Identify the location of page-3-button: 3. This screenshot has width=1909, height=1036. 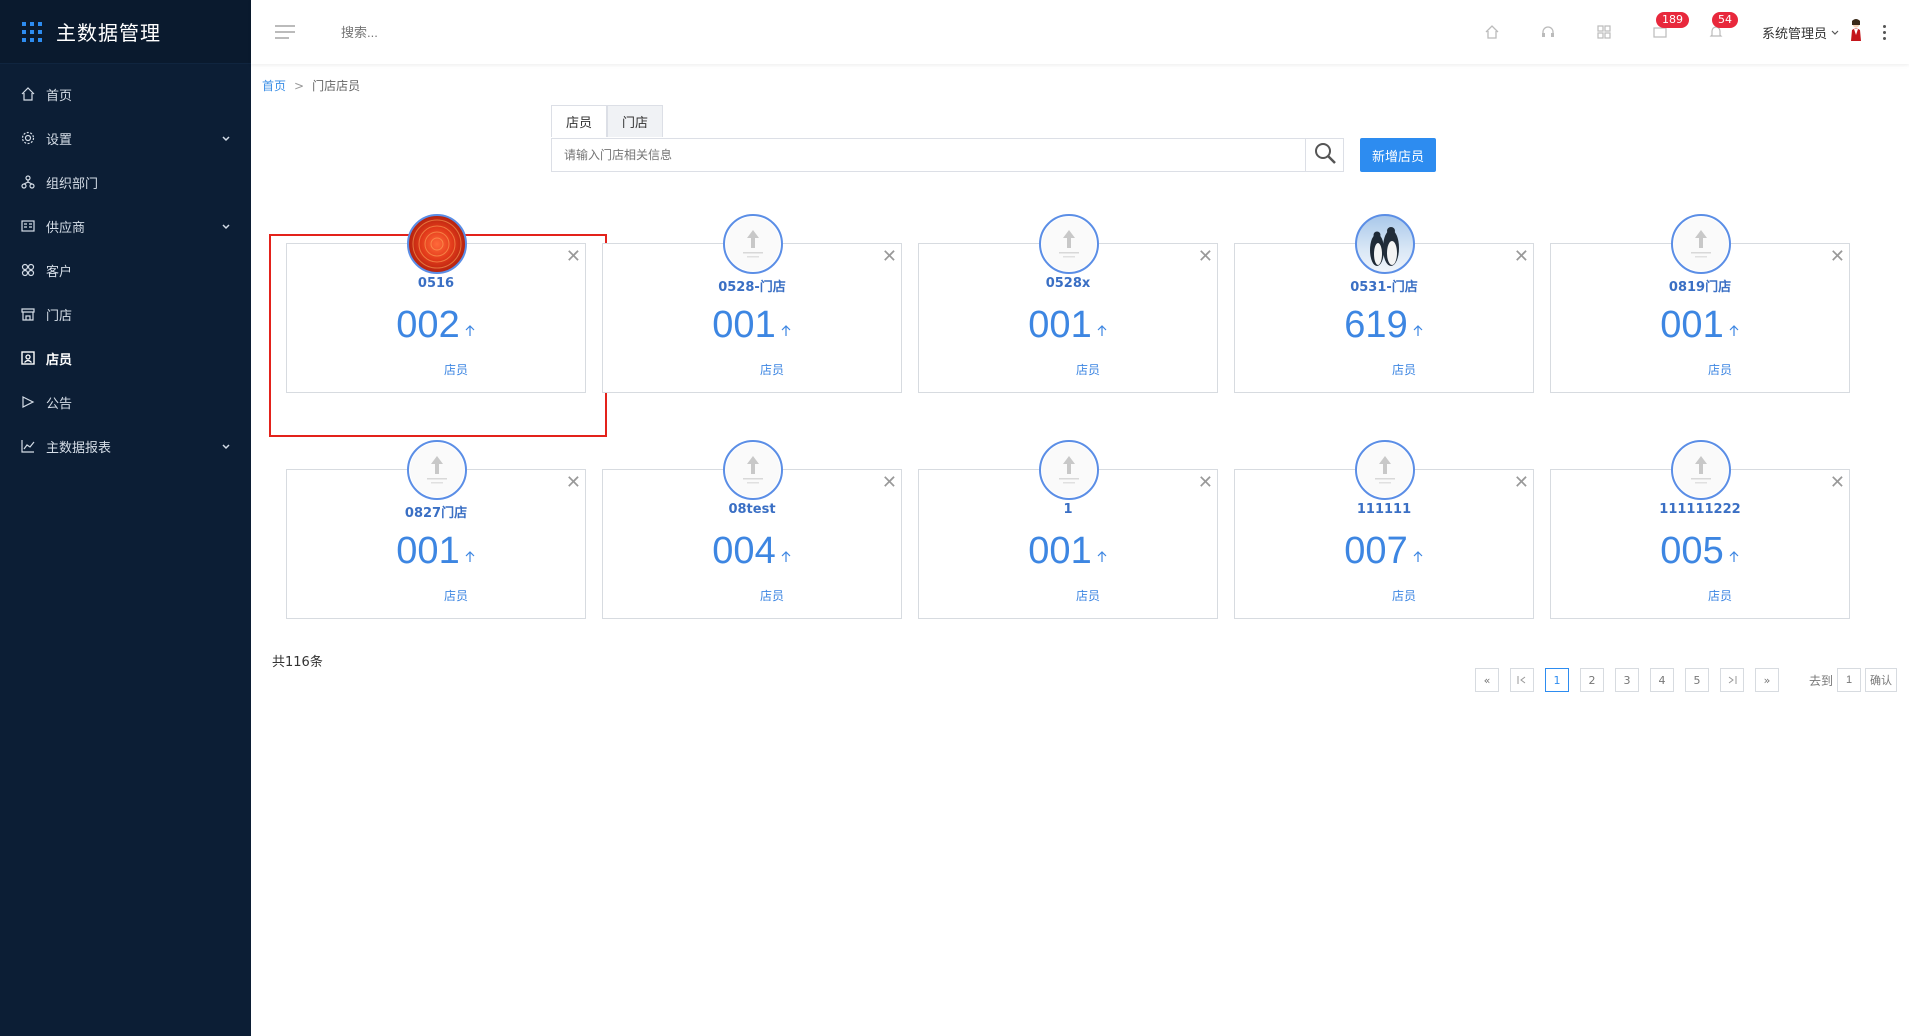
(1626, 680).